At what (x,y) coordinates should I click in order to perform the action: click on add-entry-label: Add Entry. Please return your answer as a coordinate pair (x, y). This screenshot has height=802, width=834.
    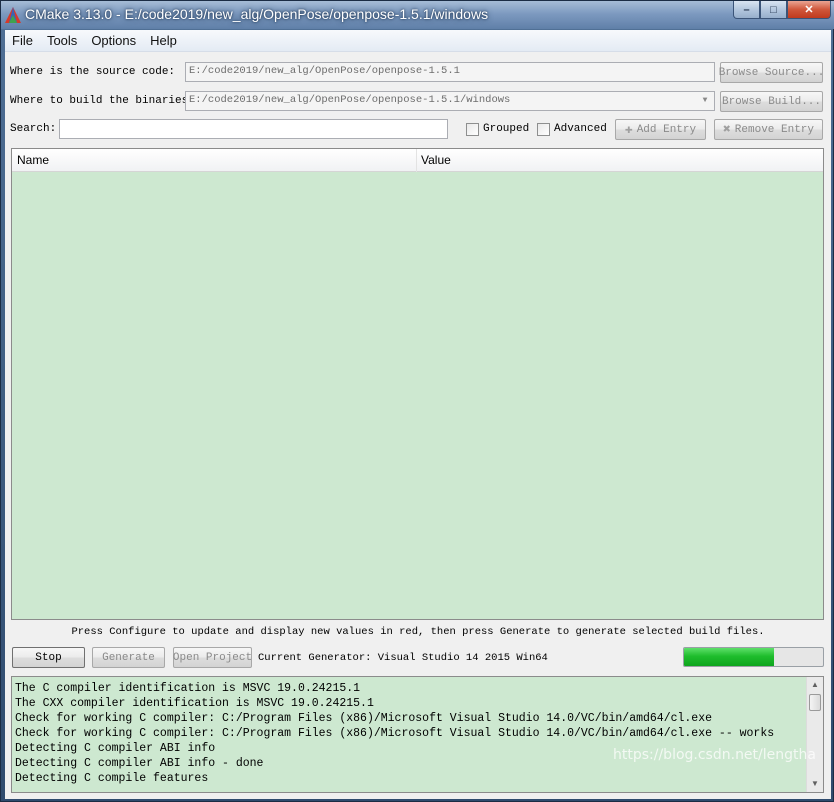
    Looking at the image, I should click on (666, 129).